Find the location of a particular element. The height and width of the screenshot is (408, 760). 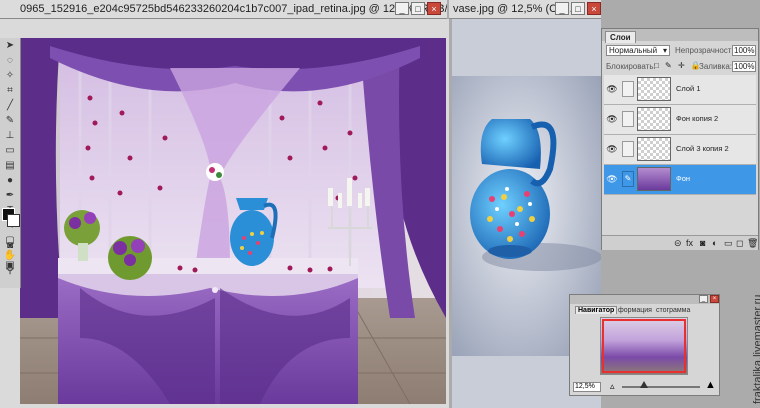

dodge-tool-icon: ● is located at coordinates (10, 181).